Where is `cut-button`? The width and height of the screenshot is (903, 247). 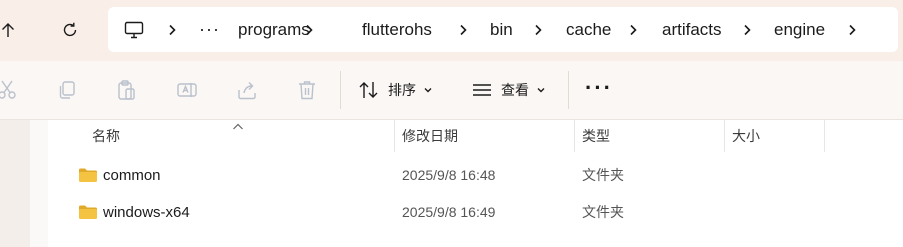
cut-button is located at coordinates (9, 90).